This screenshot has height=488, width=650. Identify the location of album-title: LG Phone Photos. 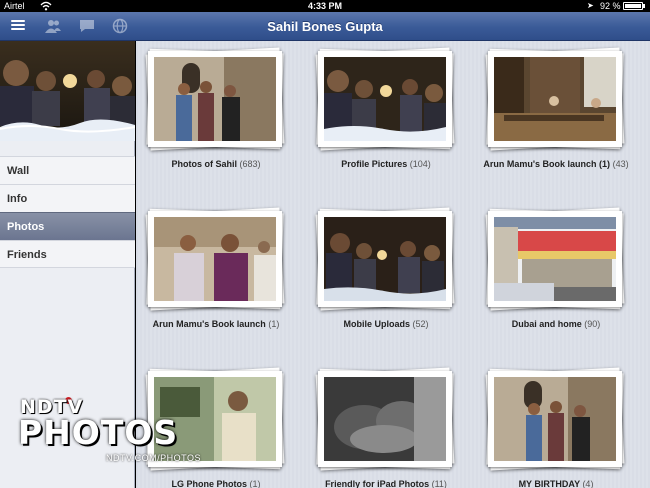
(209, 483).